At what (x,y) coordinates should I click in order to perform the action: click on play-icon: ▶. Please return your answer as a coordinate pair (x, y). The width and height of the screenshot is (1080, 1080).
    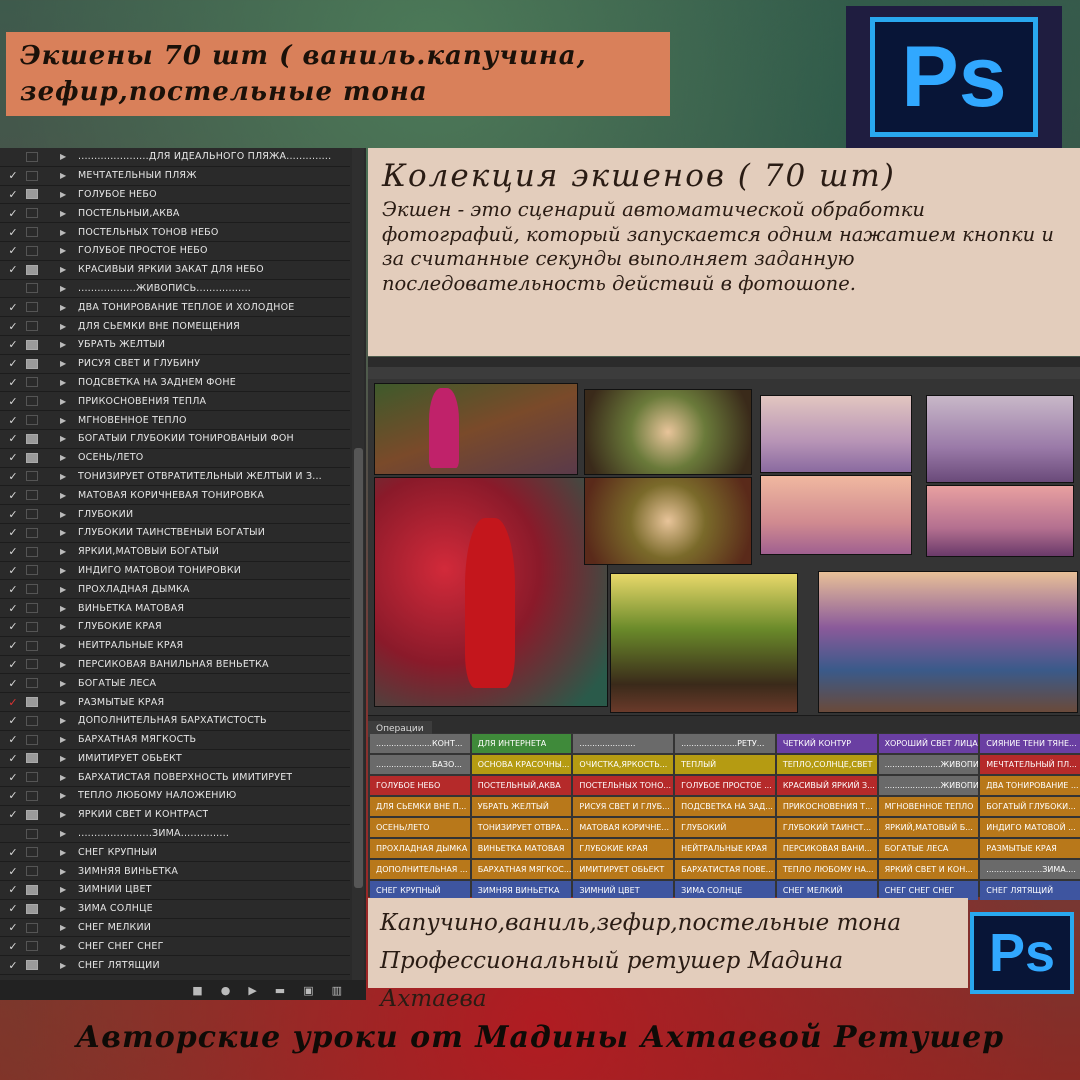
    Looking at the image, I should click on (252, 990).